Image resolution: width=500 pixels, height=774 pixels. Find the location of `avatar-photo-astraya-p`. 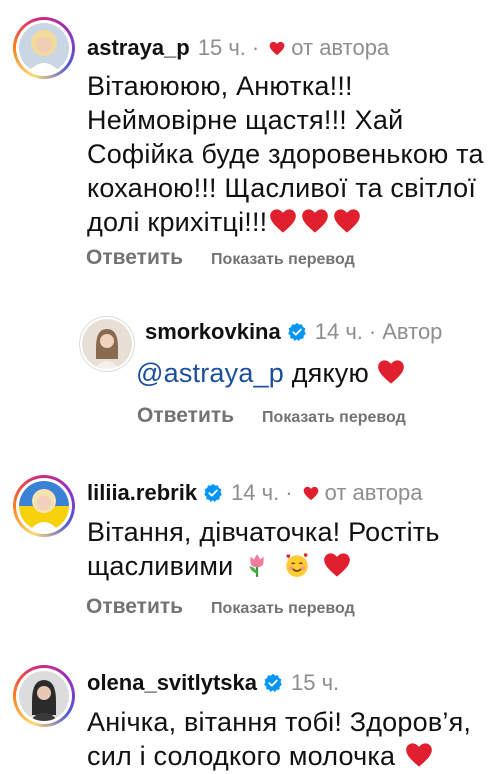

avatar-photo-astraya-p is located at coordinates (44, 48).